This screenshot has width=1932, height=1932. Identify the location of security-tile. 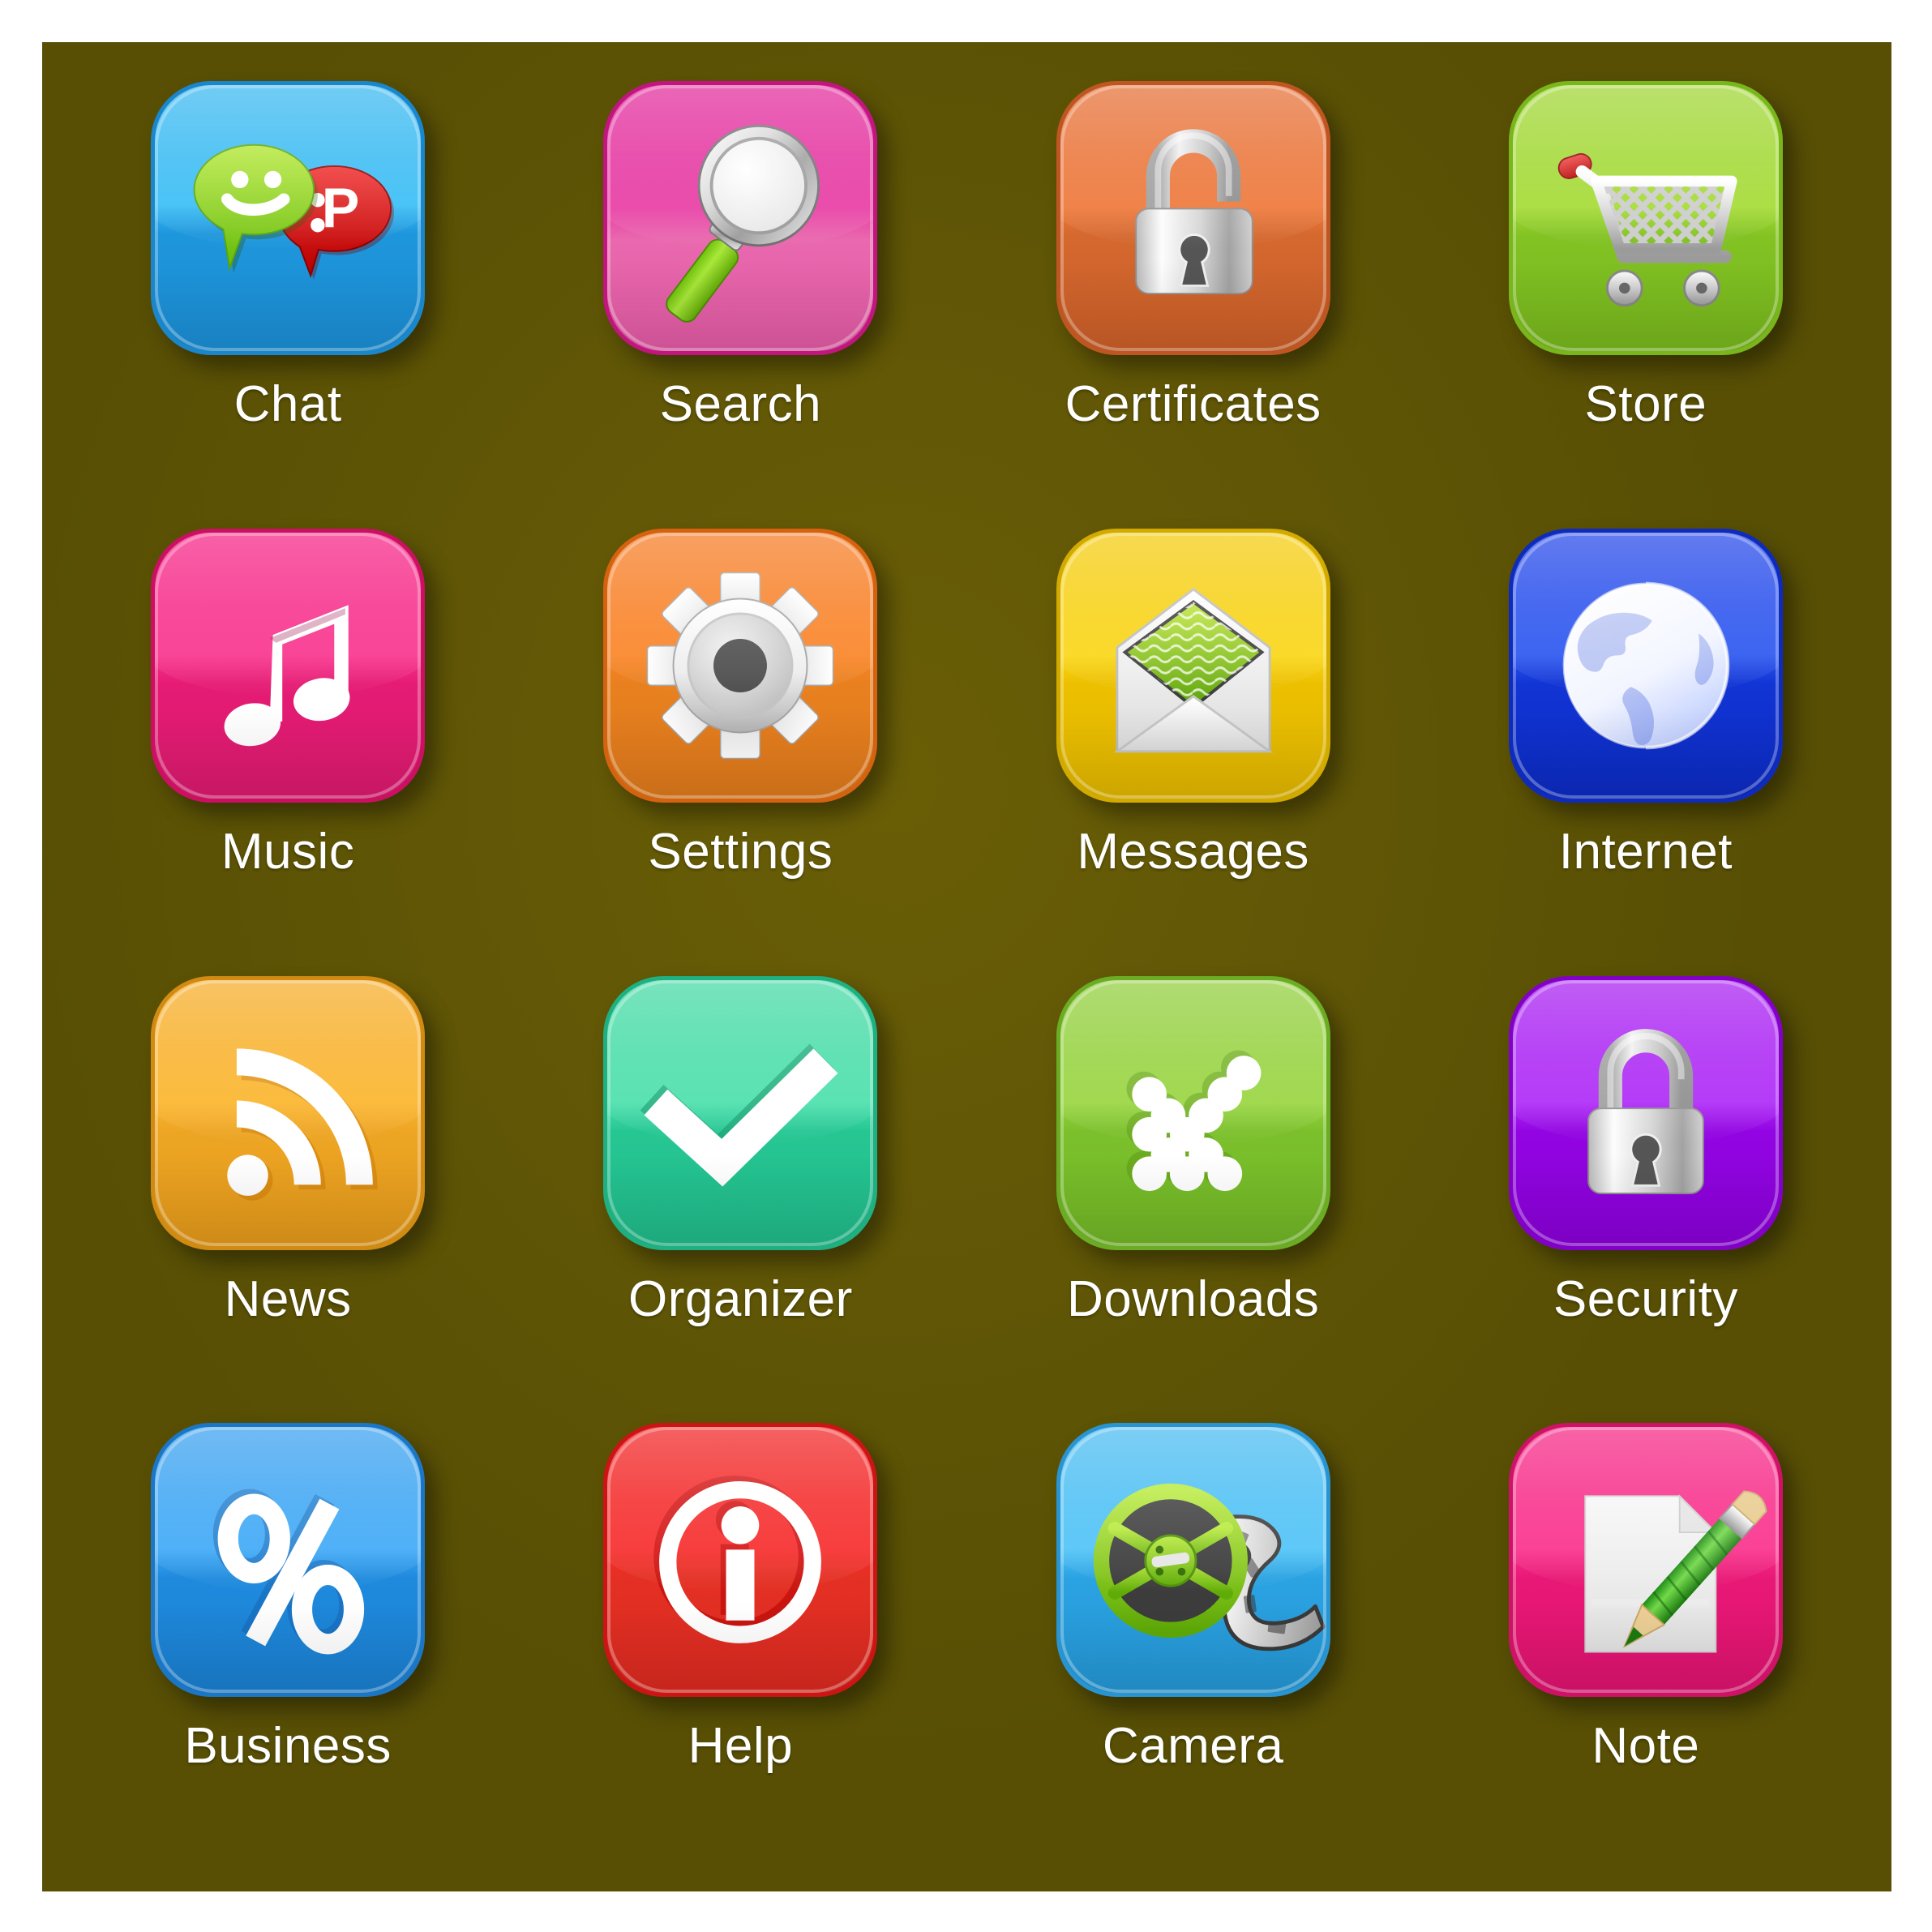
(1645, 1112).